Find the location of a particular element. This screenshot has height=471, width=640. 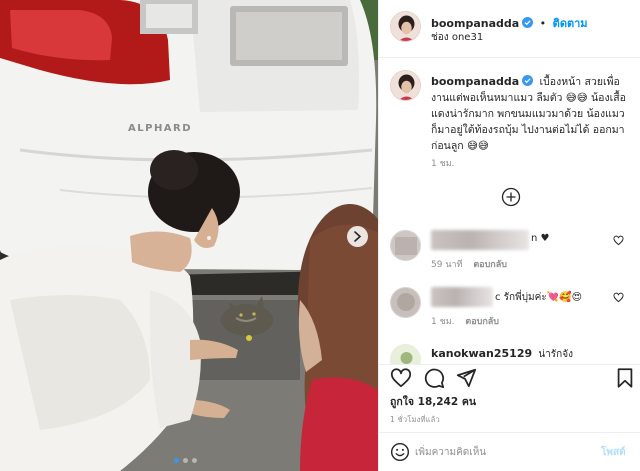

save-bookmark-icon is located at coordinates (625, 378).